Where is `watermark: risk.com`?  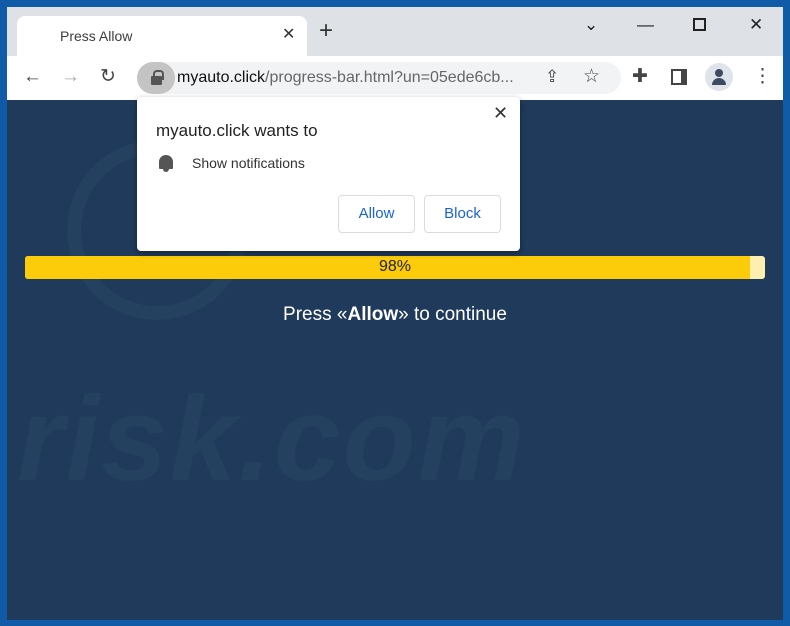 watermark: risk.com is located at coordinates (272, 439).